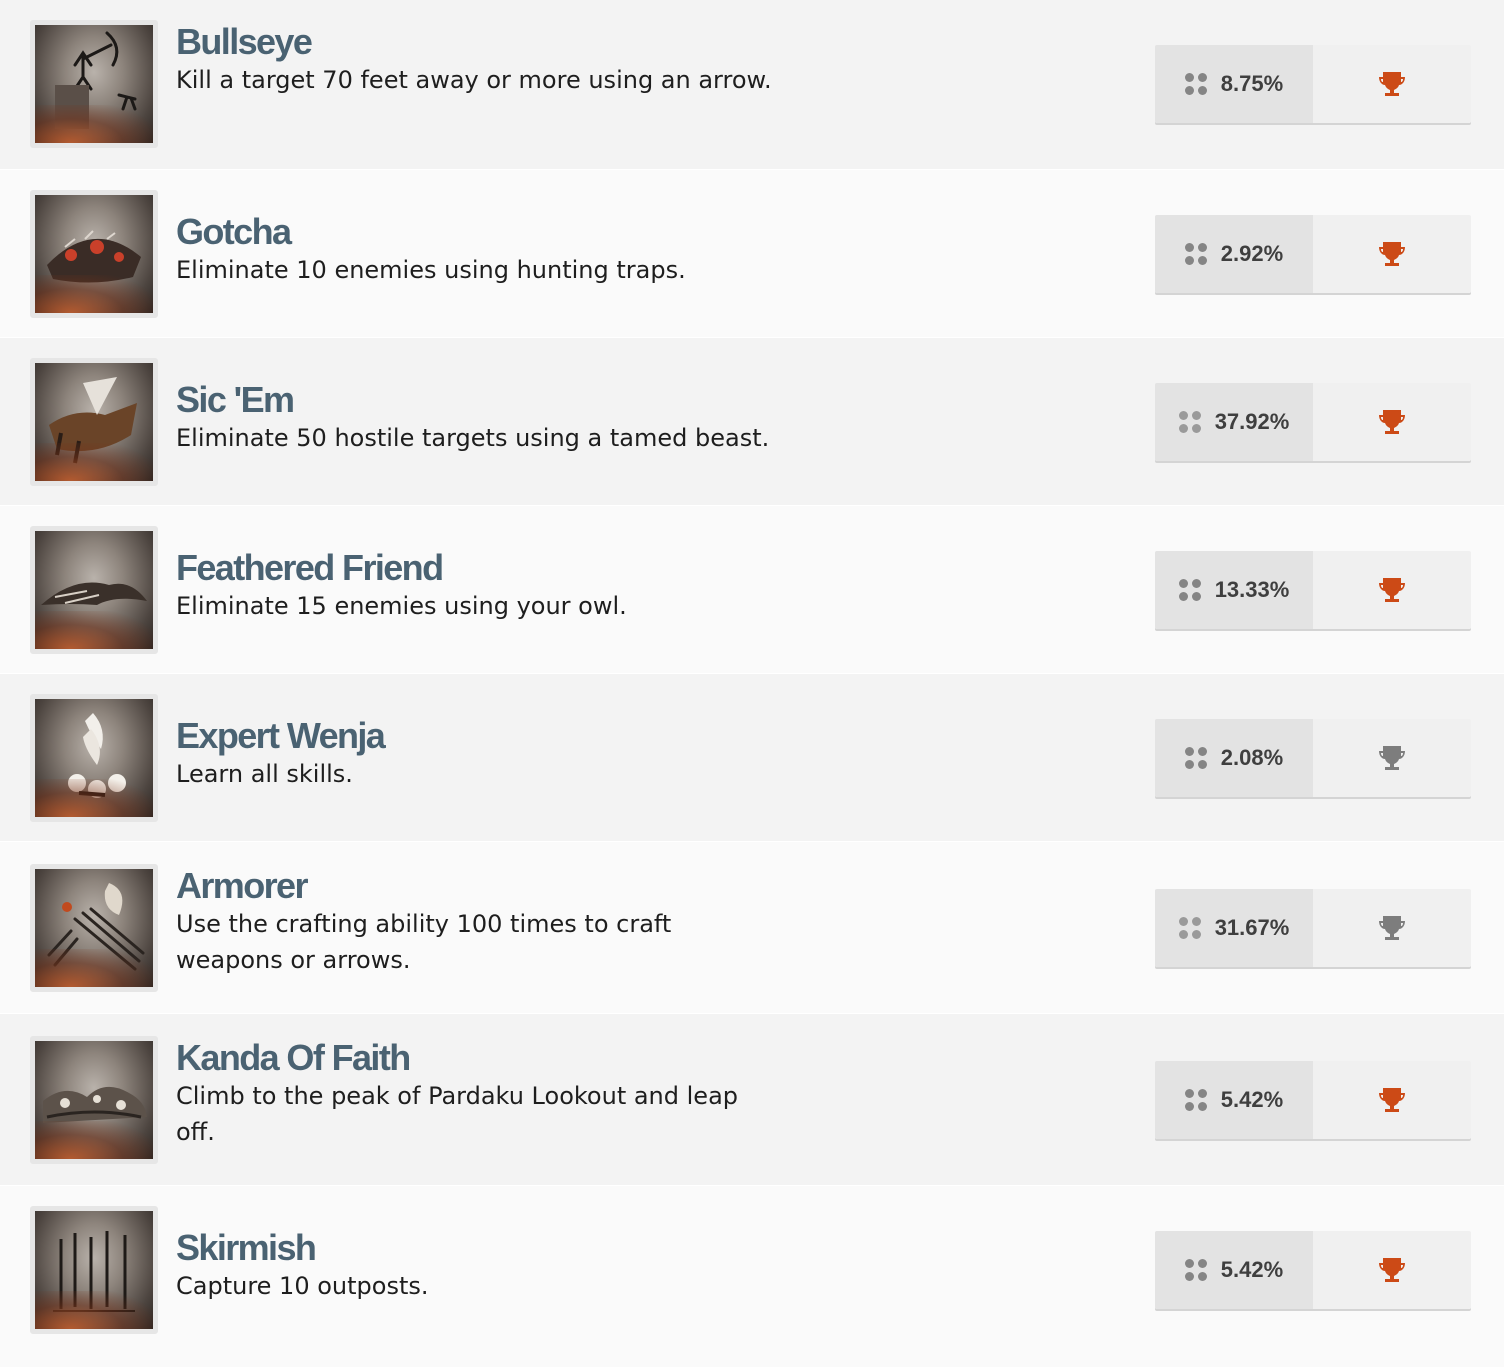 Image resolution: width=1504 pixels, height=1368 pixels. I want to click on achievement-row: Expert Wenja Learn all skills. 2.08%, so click(752, 758).